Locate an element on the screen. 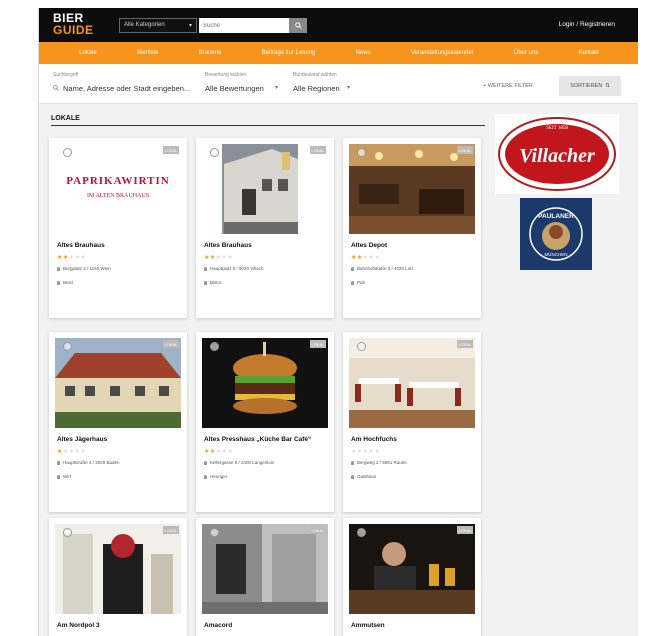 This screenshot has width=648, height=636. venue-address: Kellergasse 8 / 3400 Langenlois is located at coordinates (239, 462).